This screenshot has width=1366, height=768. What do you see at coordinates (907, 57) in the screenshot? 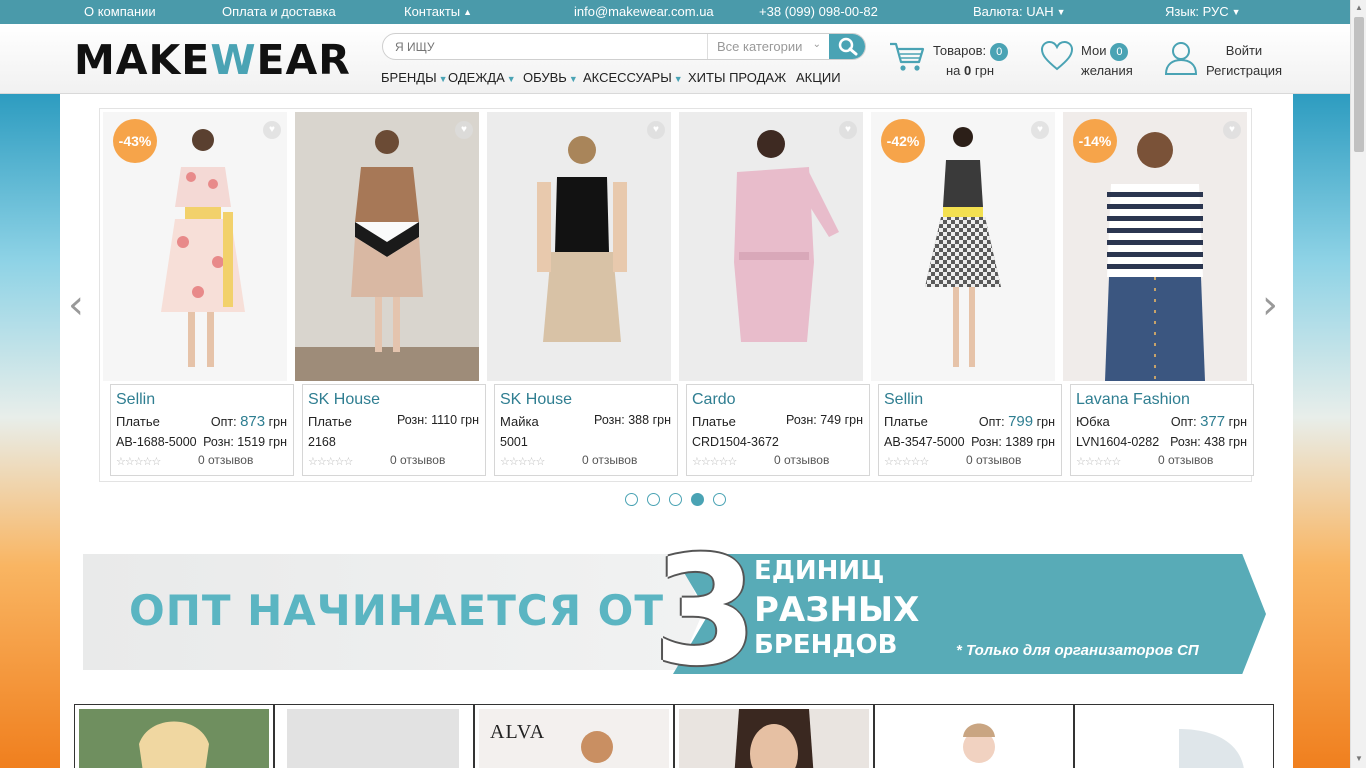
I see `cart-icon` at bounding box center [907, 57].